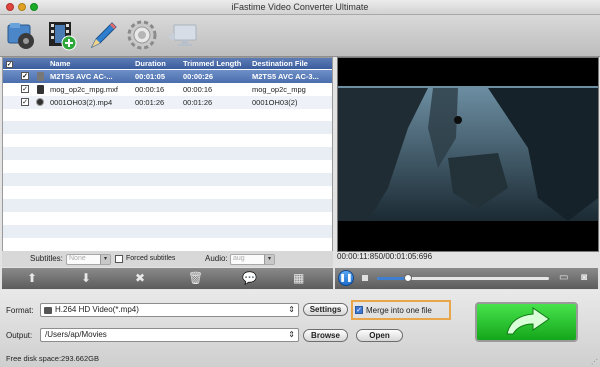 The height and width of the screenshot is (367, 600). I want to click on file-destination: mog_op2c_mpg, so click(279, 89).